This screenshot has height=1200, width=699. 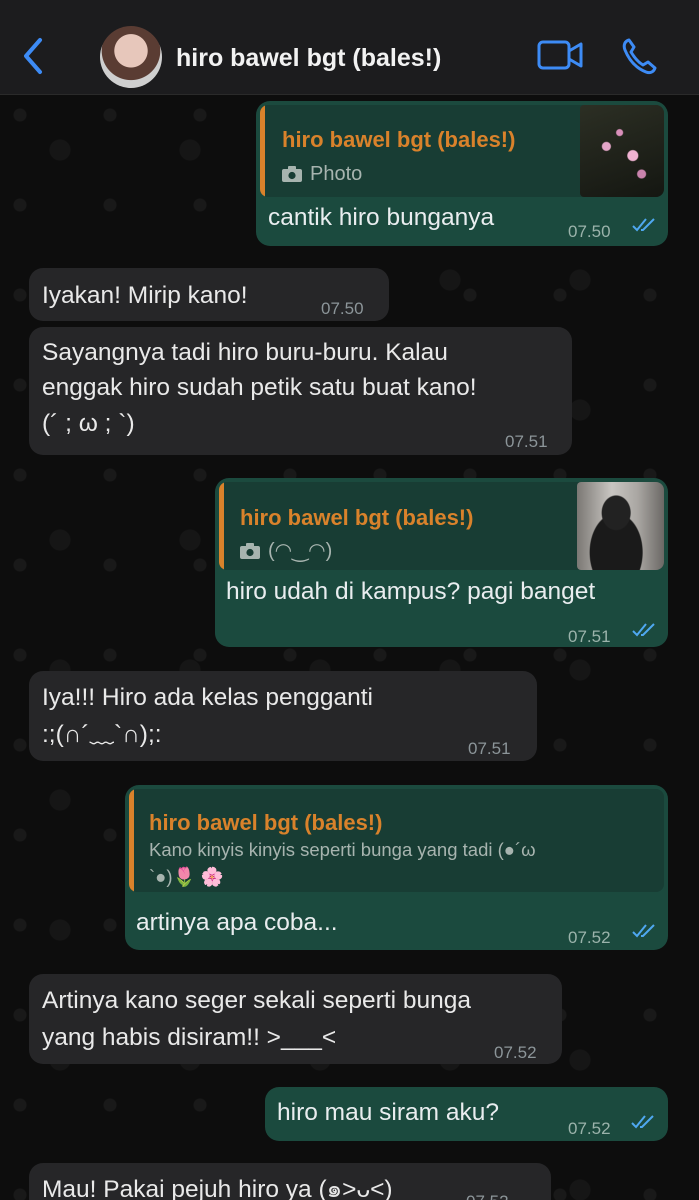 What do you see at coordinates (639, 56) in the screenshot?
I see `phone-icon` at bounding box center [639, 56].